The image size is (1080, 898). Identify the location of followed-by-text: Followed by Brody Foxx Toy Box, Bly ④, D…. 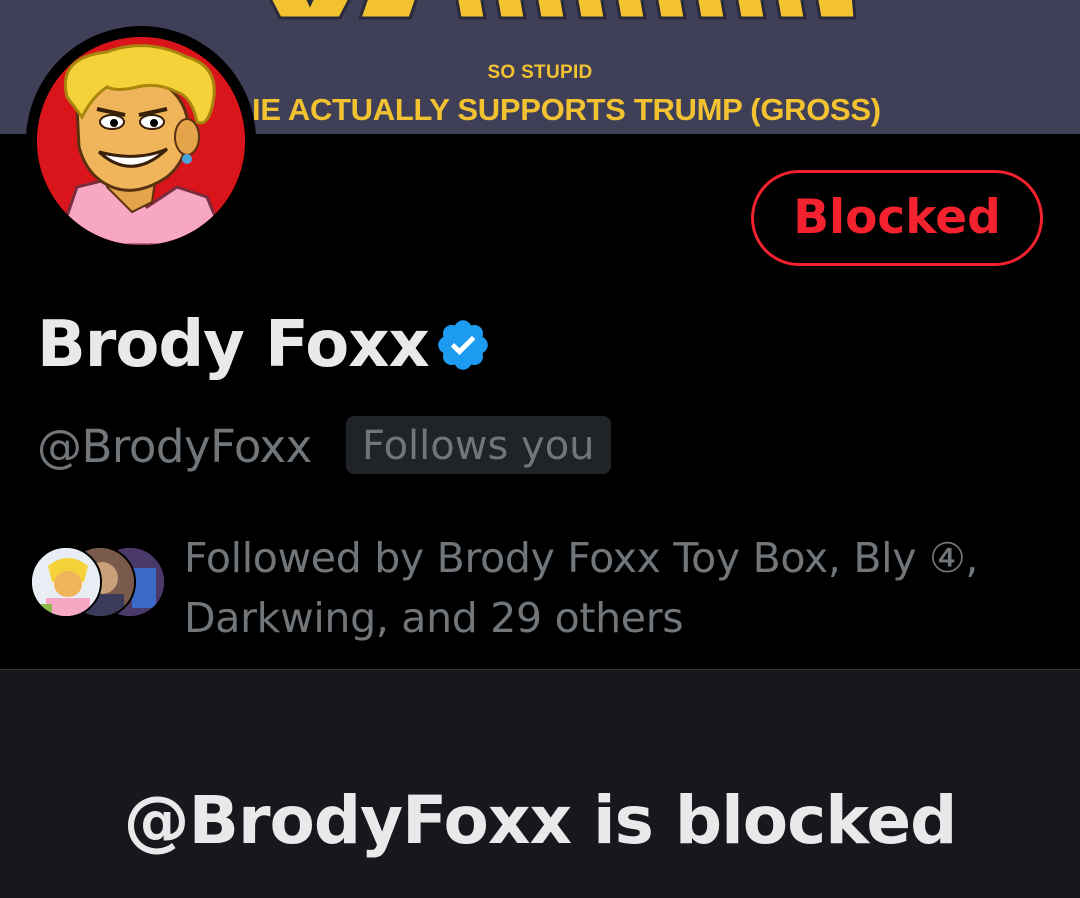
(614, 588).